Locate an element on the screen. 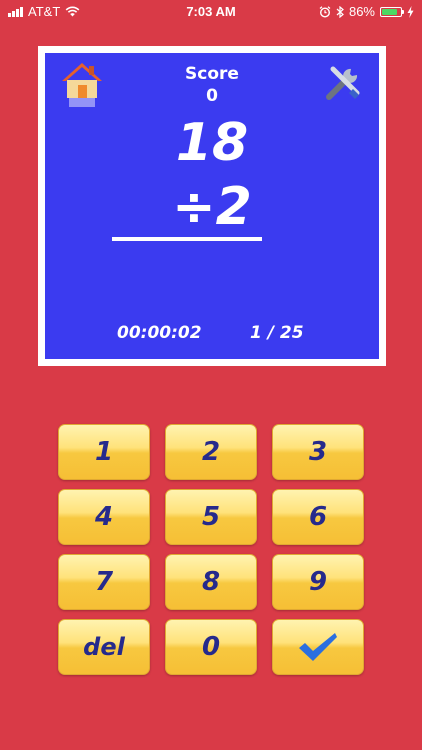 The width and height of the screenshot is (422, 750). key-6: 6 is located at coordinates (318, 517).